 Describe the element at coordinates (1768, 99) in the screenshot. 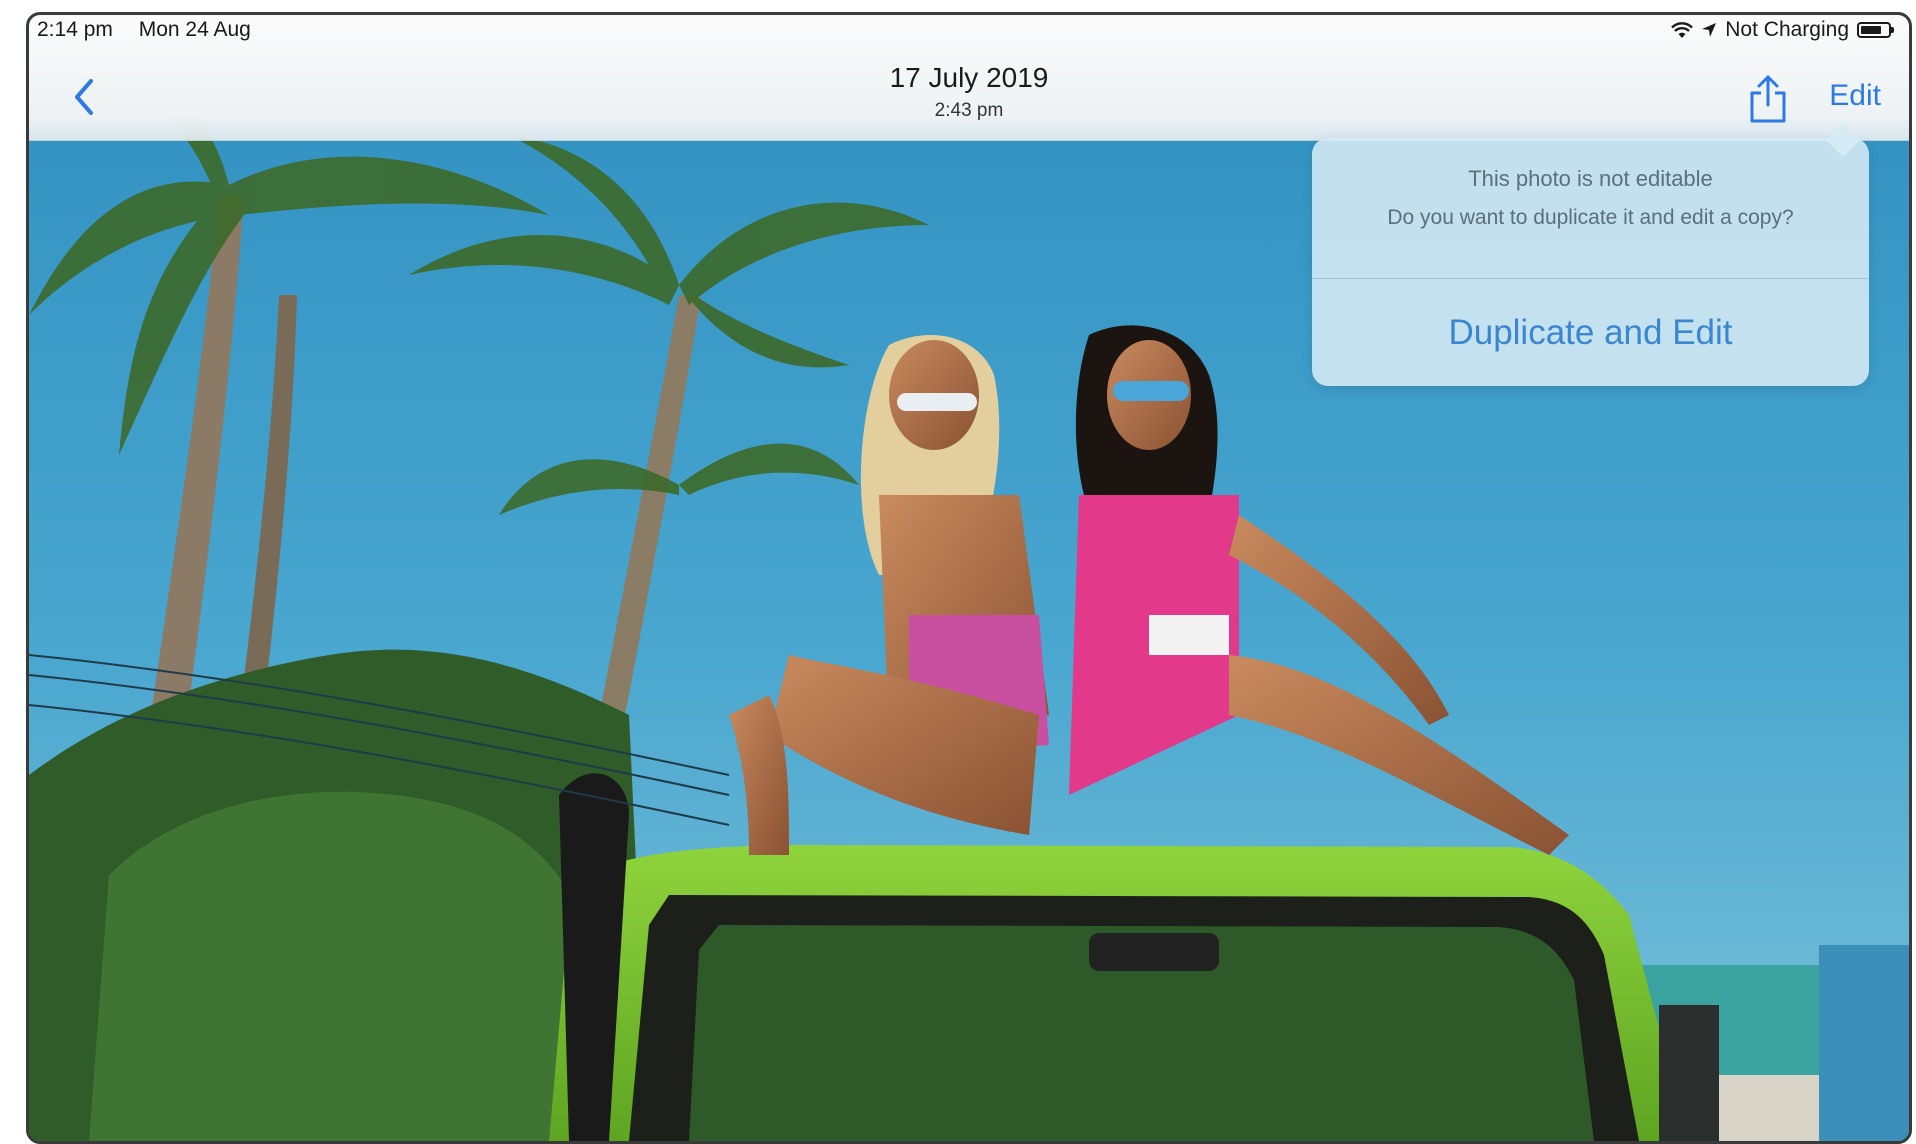

I see `share-icon` at that location.